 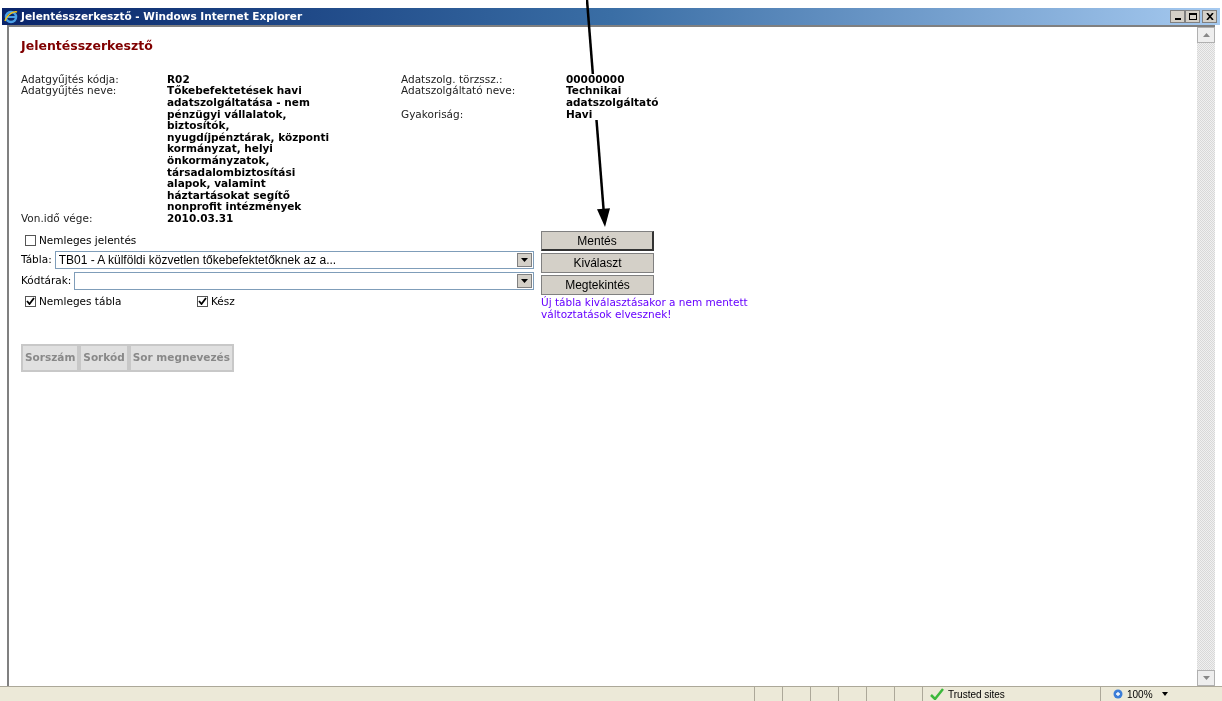 What do you see at coordinates (57, 218) in the screenshot?
I see `info-label: Von.idő vége:` at bounding box center [57, 218].